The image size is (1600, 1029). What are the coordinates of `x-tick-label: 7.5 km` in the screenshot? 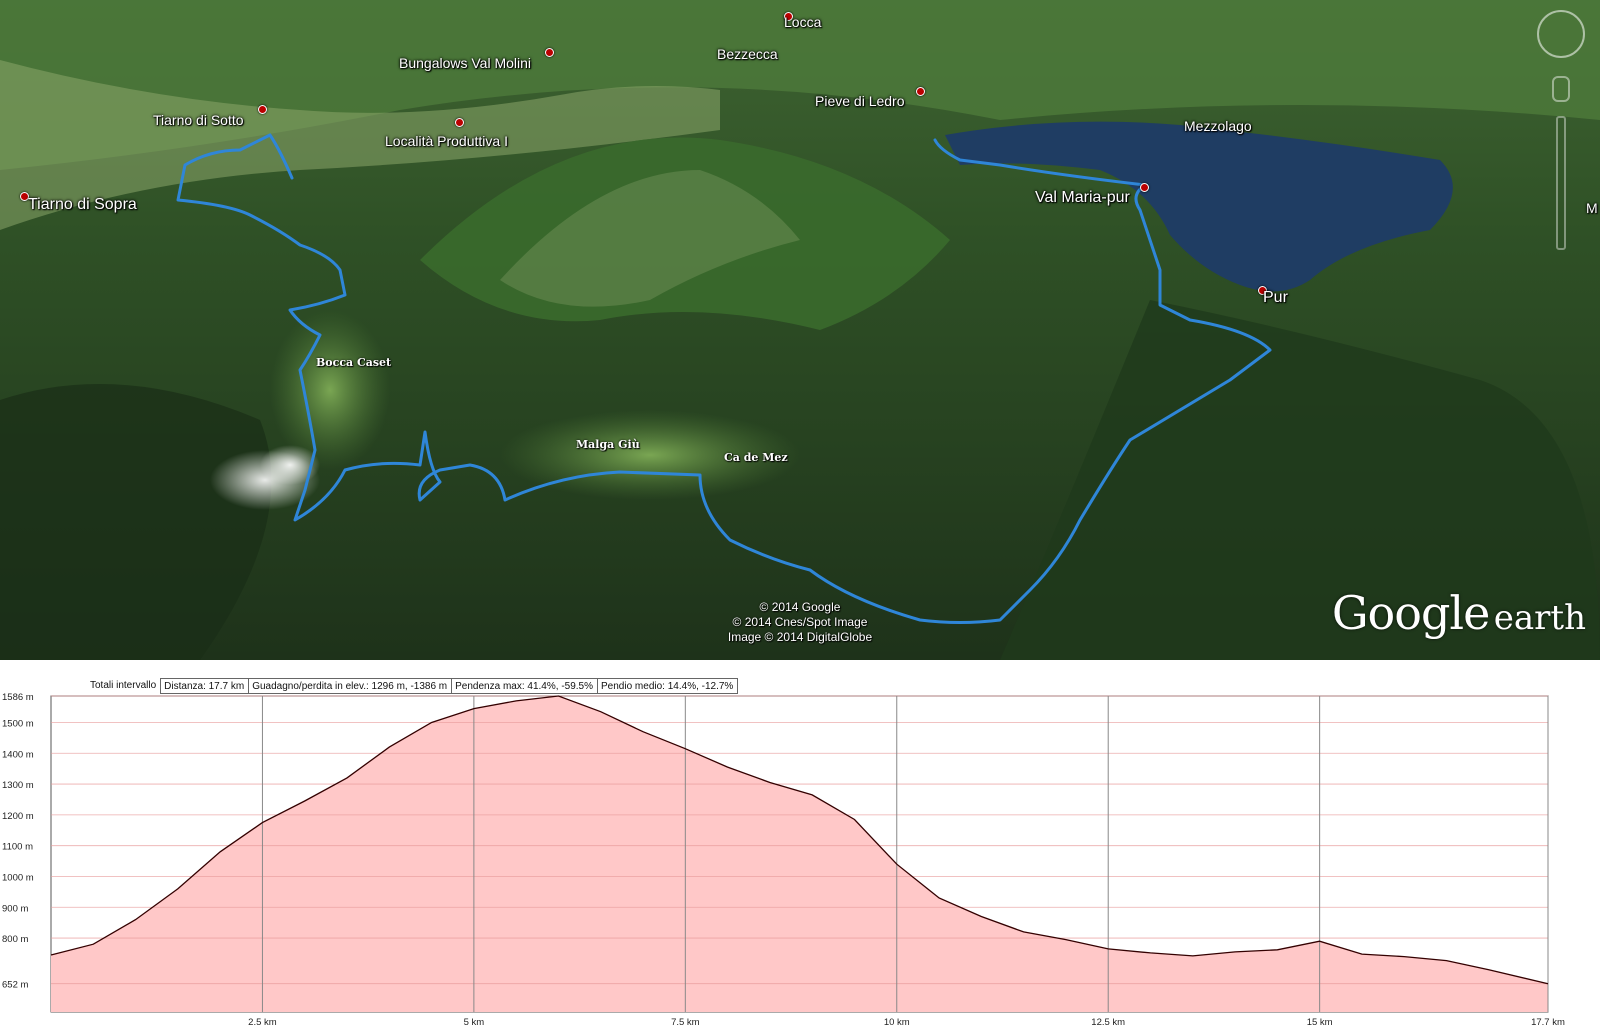 It's located at (685, 1022).